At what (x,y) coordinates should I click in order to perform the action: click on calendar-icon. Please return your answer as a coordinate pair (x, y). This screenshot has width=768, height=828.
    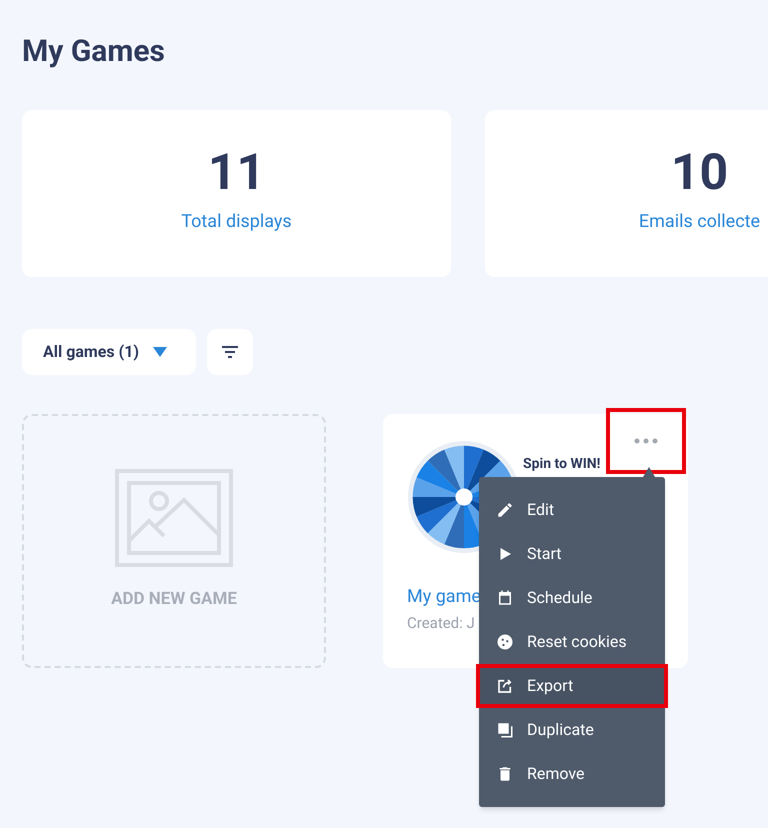
    Looking at the image, I should click on (505, 598).